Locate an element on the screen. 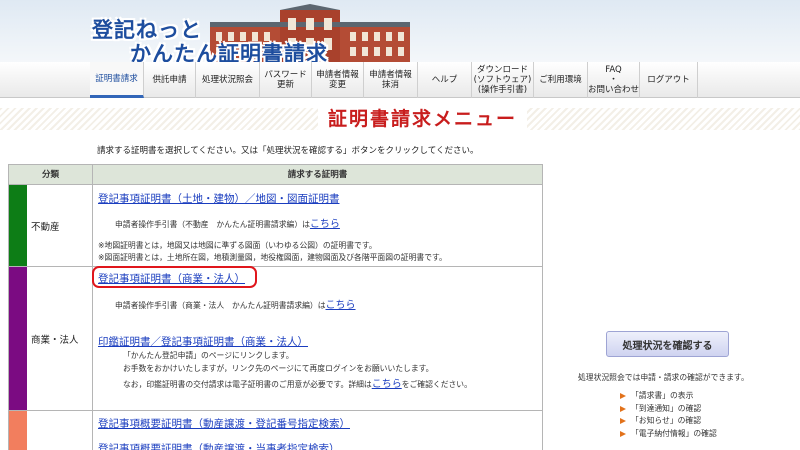 Image resolution: width=800 pixels, height=450 pixels. list-item: 「請求書」の表示 is located at coordinates (668, 396).